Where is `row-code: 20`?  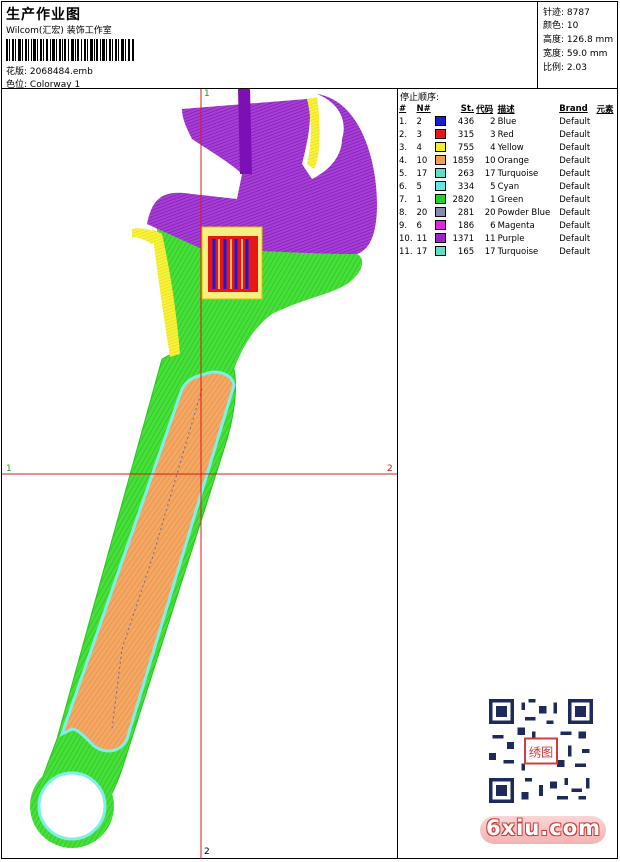 row-code: 20 is located at coordinates (490, 212).